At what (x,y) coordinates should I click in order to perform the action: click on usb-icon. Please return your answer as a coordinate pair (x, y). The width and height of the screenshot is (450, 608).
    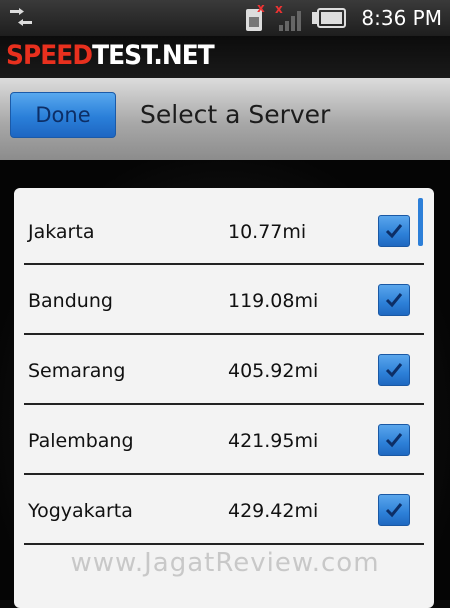
    Looking at the image, I should click on (21, 17).